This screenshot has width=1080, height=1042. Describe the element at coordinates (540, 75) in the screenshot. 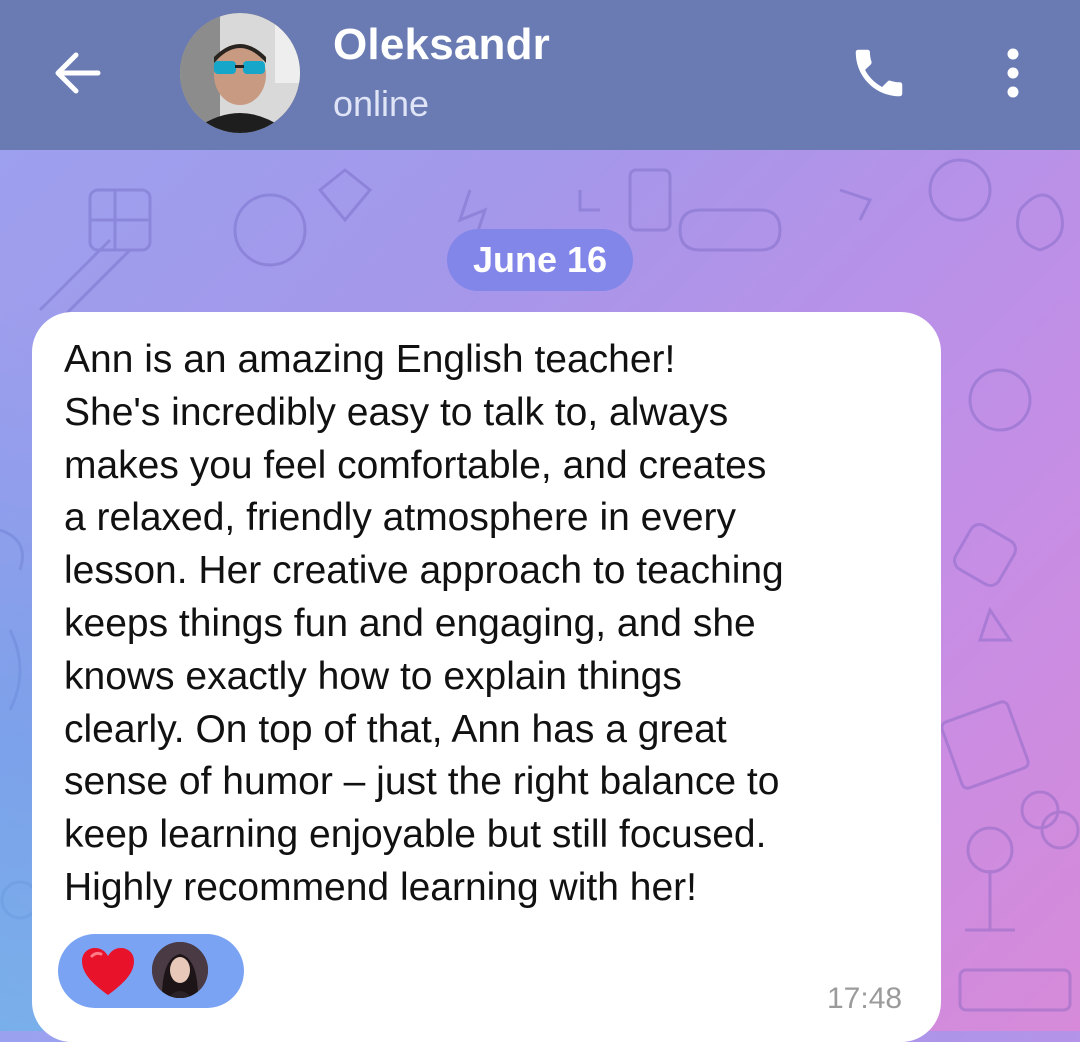

I see `chat-header: Oleksandr online` at that location.